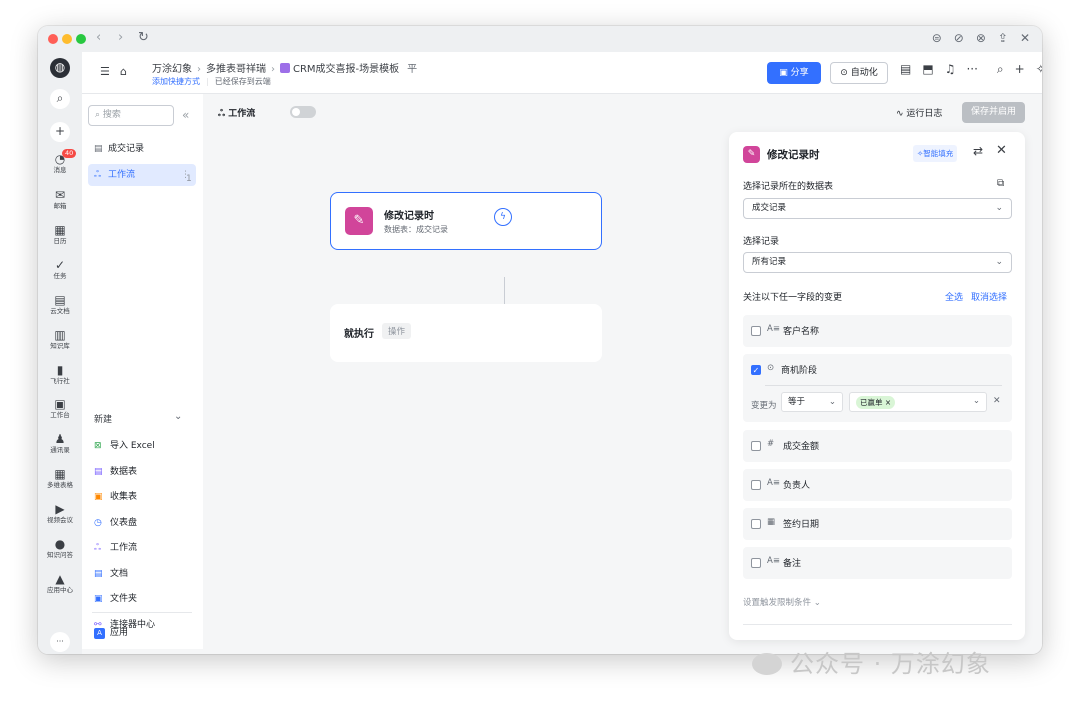 Image resolution: width=1080 pixels, height=703 pixels. Describe the element at coordinates (989, 298) in the screenshot. I see `deselect-link: 取消选择` at that location.